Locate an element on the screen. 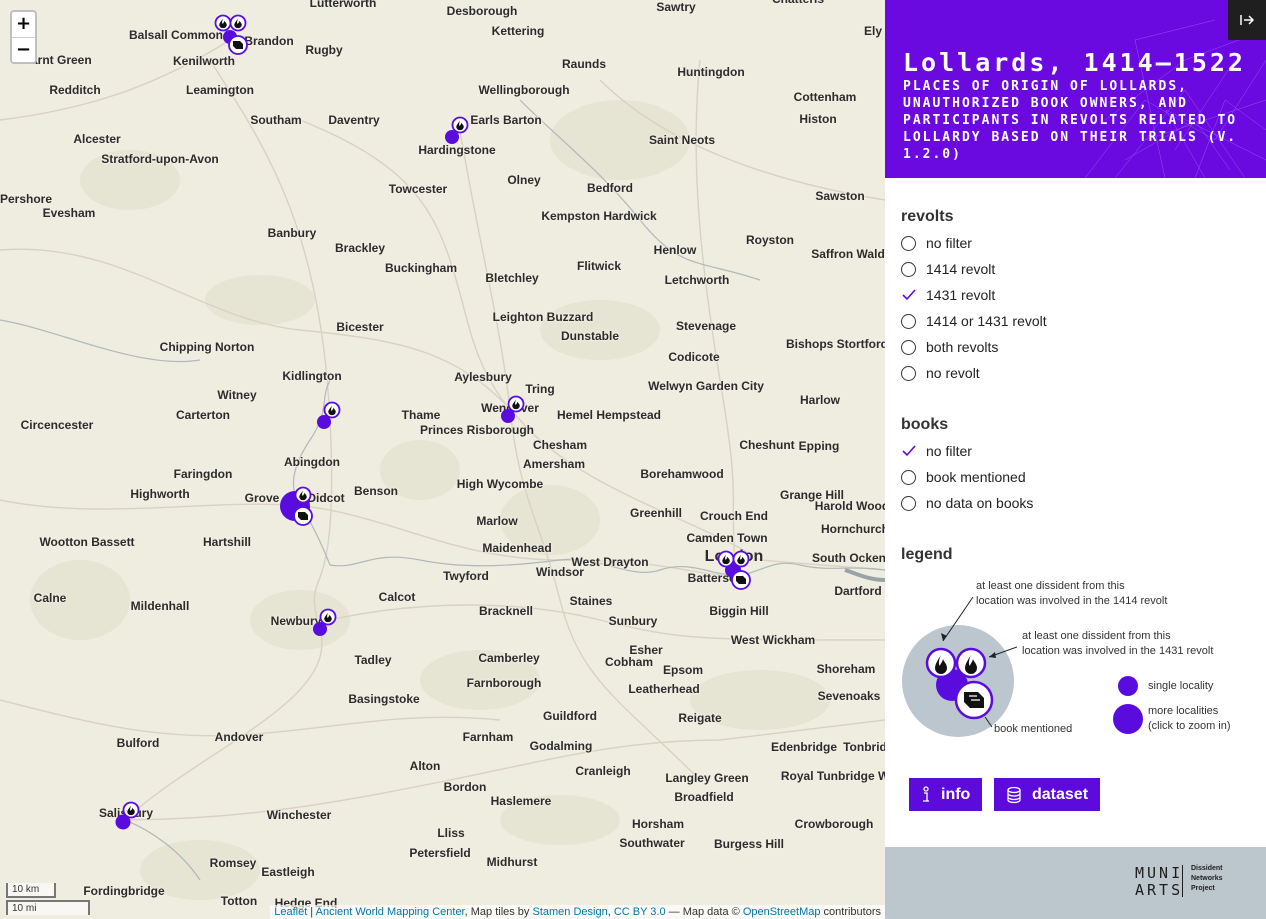 This screenshot has height=919, width=1266. awmc-link: Ancient World Mapping Center is located at coordinates (390, 912).